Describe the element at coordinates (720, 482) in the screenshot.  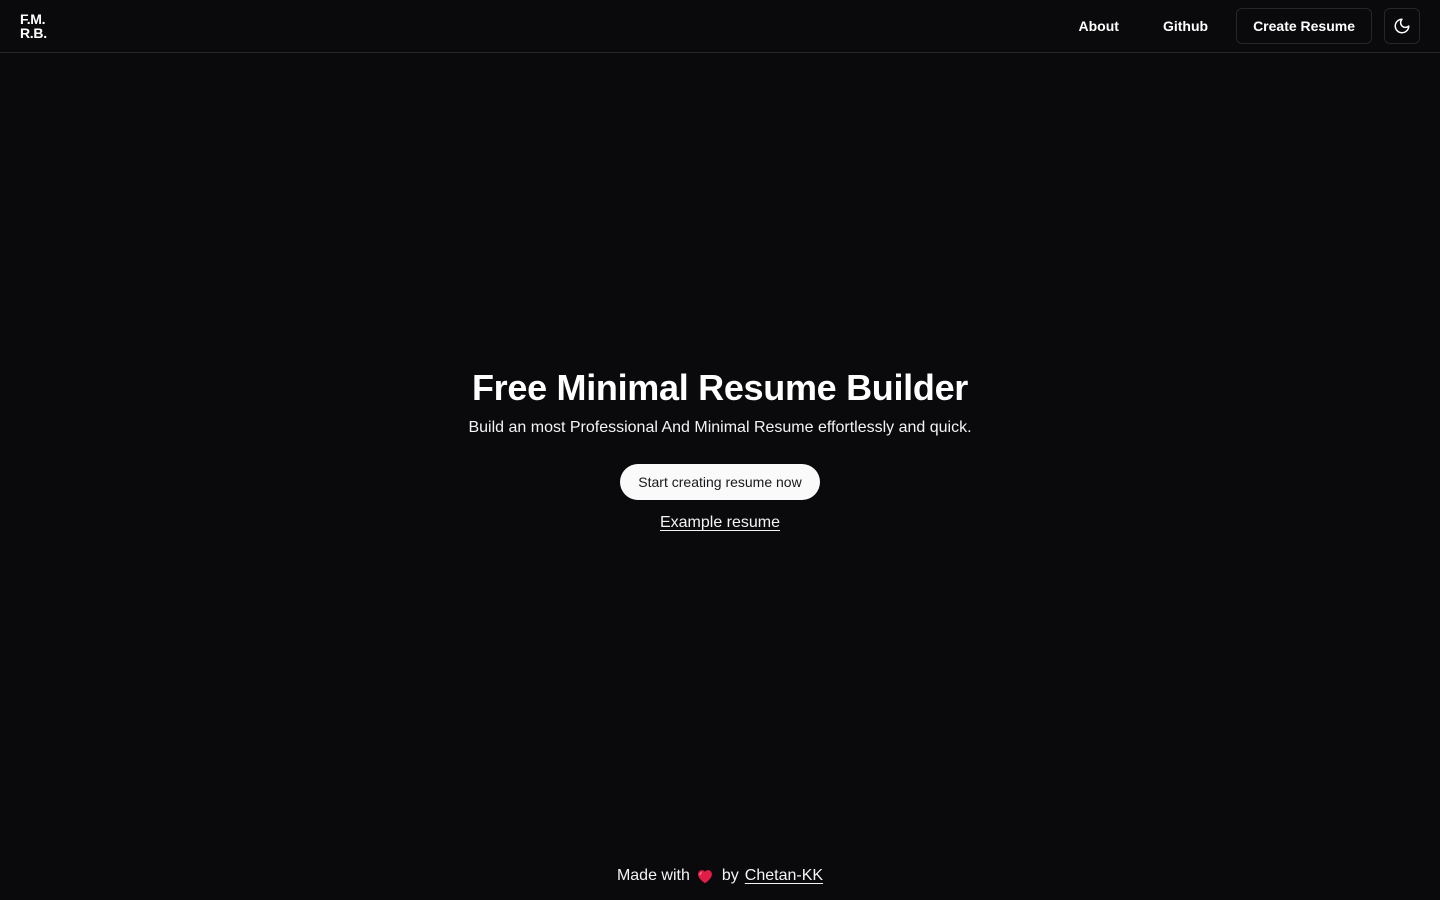
I see `start-creating-resume-button: Start creating resume now` at that location.